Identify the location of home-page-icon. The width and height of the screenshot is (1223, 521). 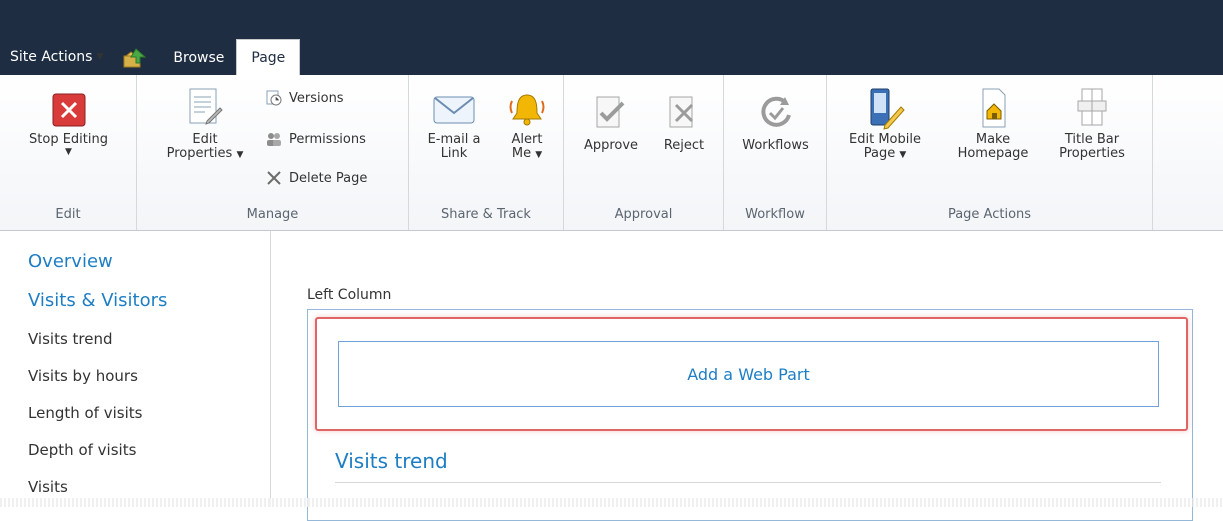
(994, 108).